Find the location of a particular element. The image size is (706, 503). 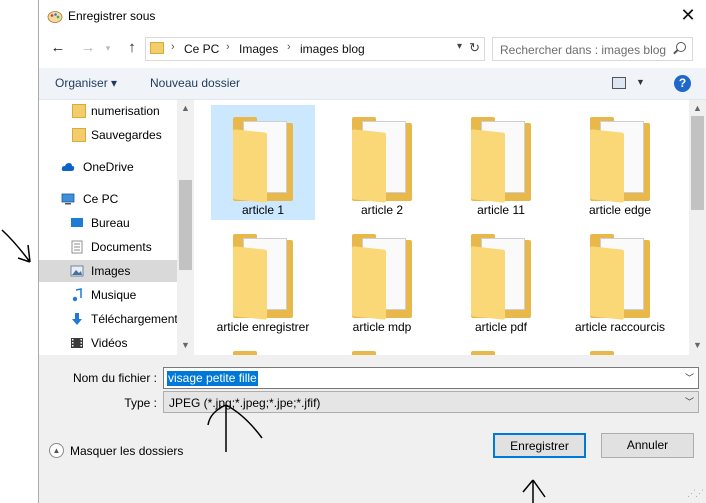

sidebar-item-label: Bureau is located at coordinates (110, 223).